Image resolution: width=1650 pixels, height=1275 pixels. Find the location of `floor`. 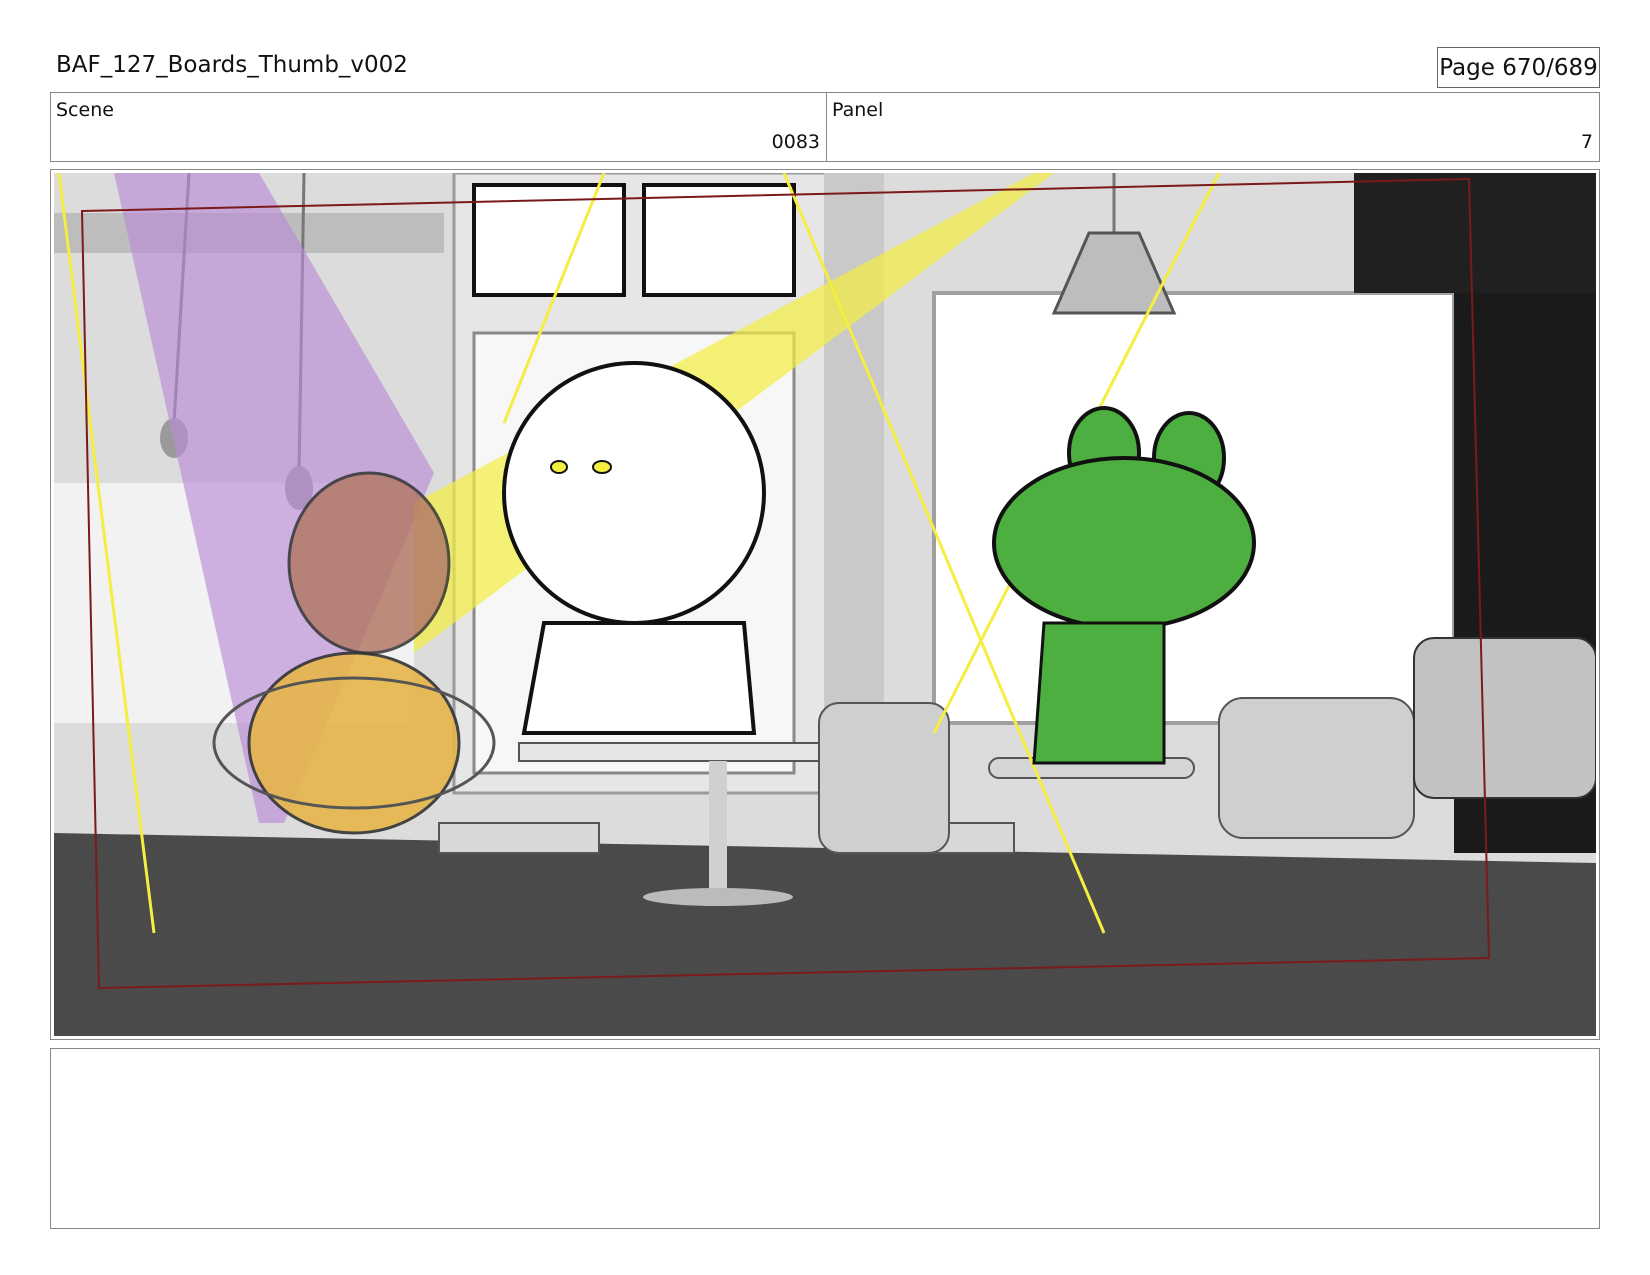

floor is located at coordinates (825, 934).